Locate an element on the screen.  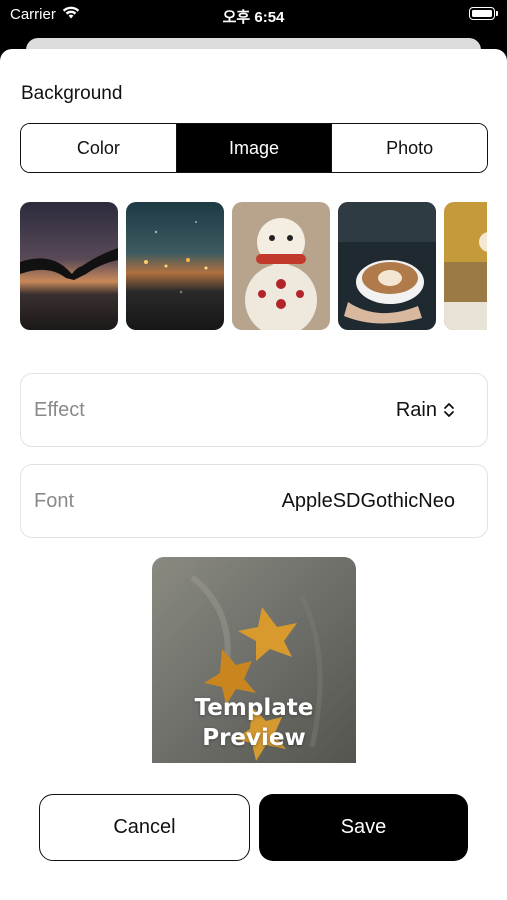
font-row: Font AppleSDGothicNeo is located at coordinates (254, 501).